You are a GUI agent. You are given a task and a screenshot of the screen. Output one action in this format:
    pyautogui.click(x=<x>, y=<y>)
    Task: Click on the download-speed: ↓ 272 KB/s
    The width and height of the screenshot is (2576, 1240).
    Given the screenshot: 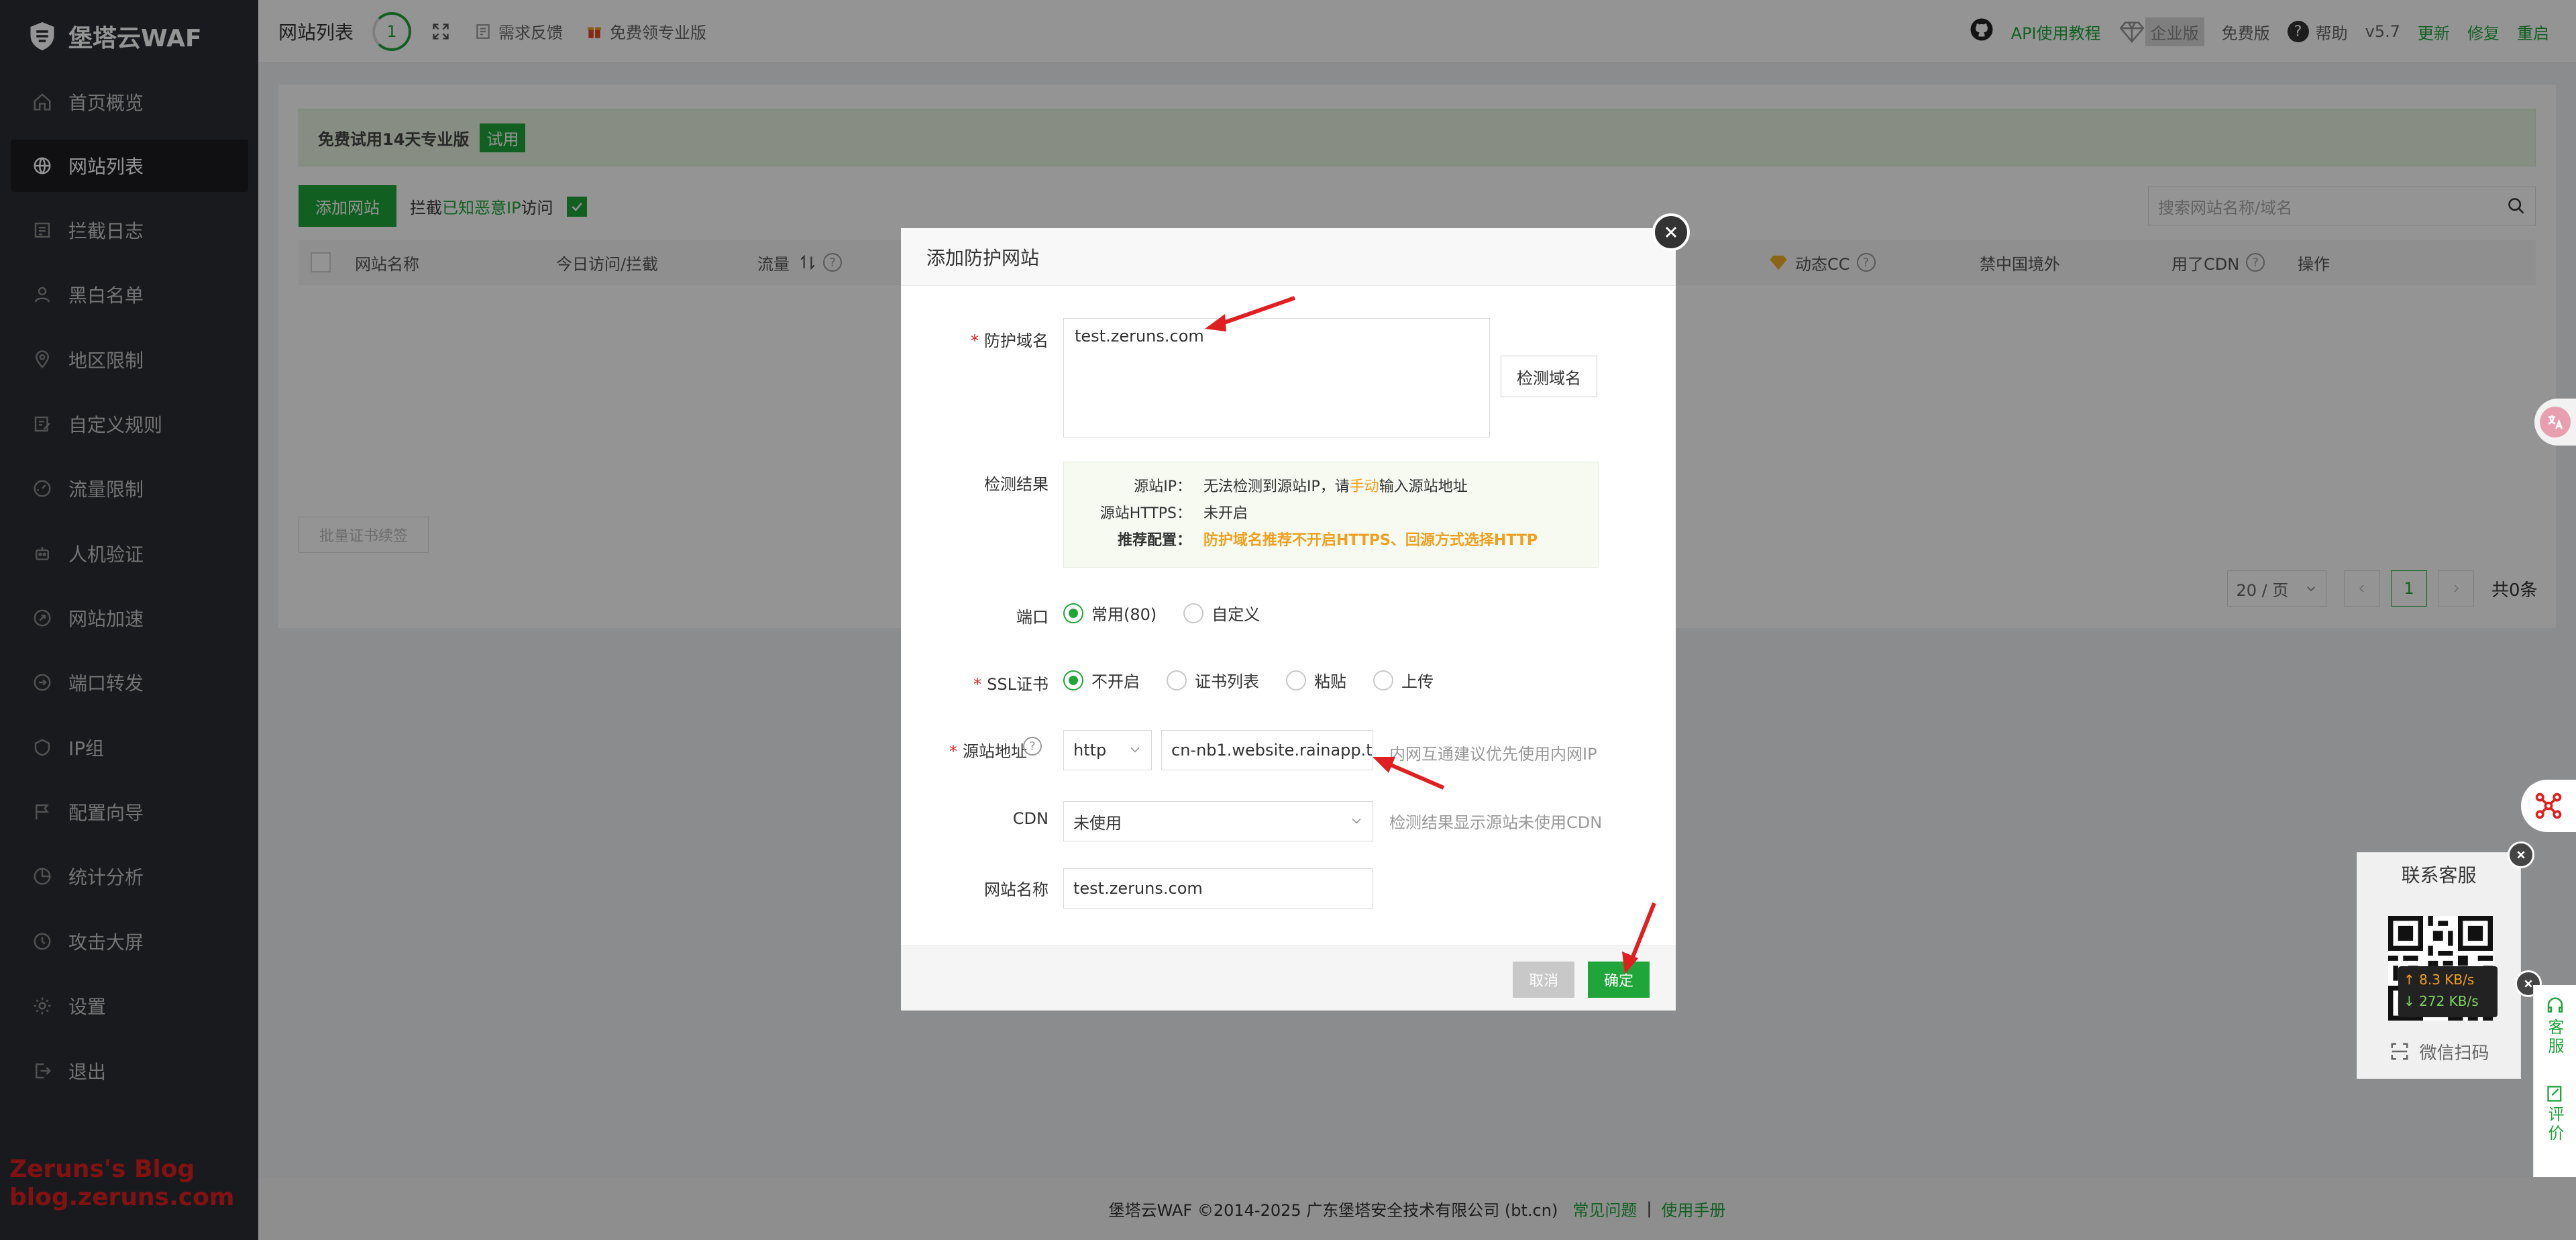 What is the action you would take?
    pyautogui.click(x=2441, y=1001)
    